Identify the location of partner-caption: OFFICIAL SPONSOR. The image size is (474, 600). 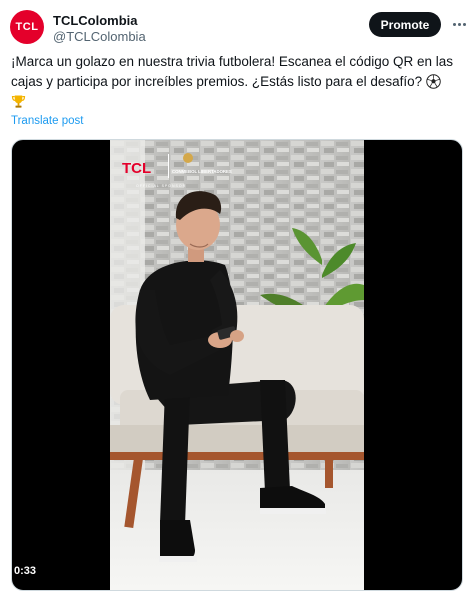
(161, 186).